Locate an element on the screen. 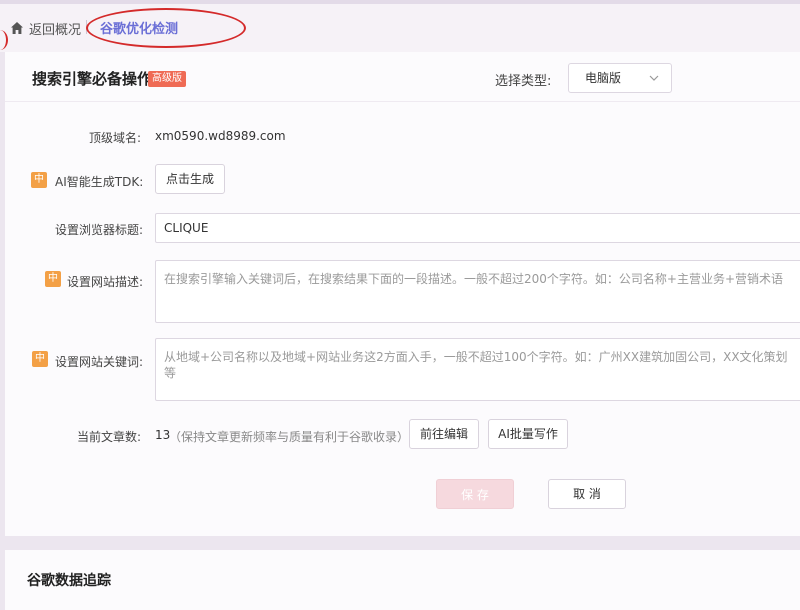 This screenshot has height=610, width=800. articles-count: 13 is located at coordinates (163, 435).